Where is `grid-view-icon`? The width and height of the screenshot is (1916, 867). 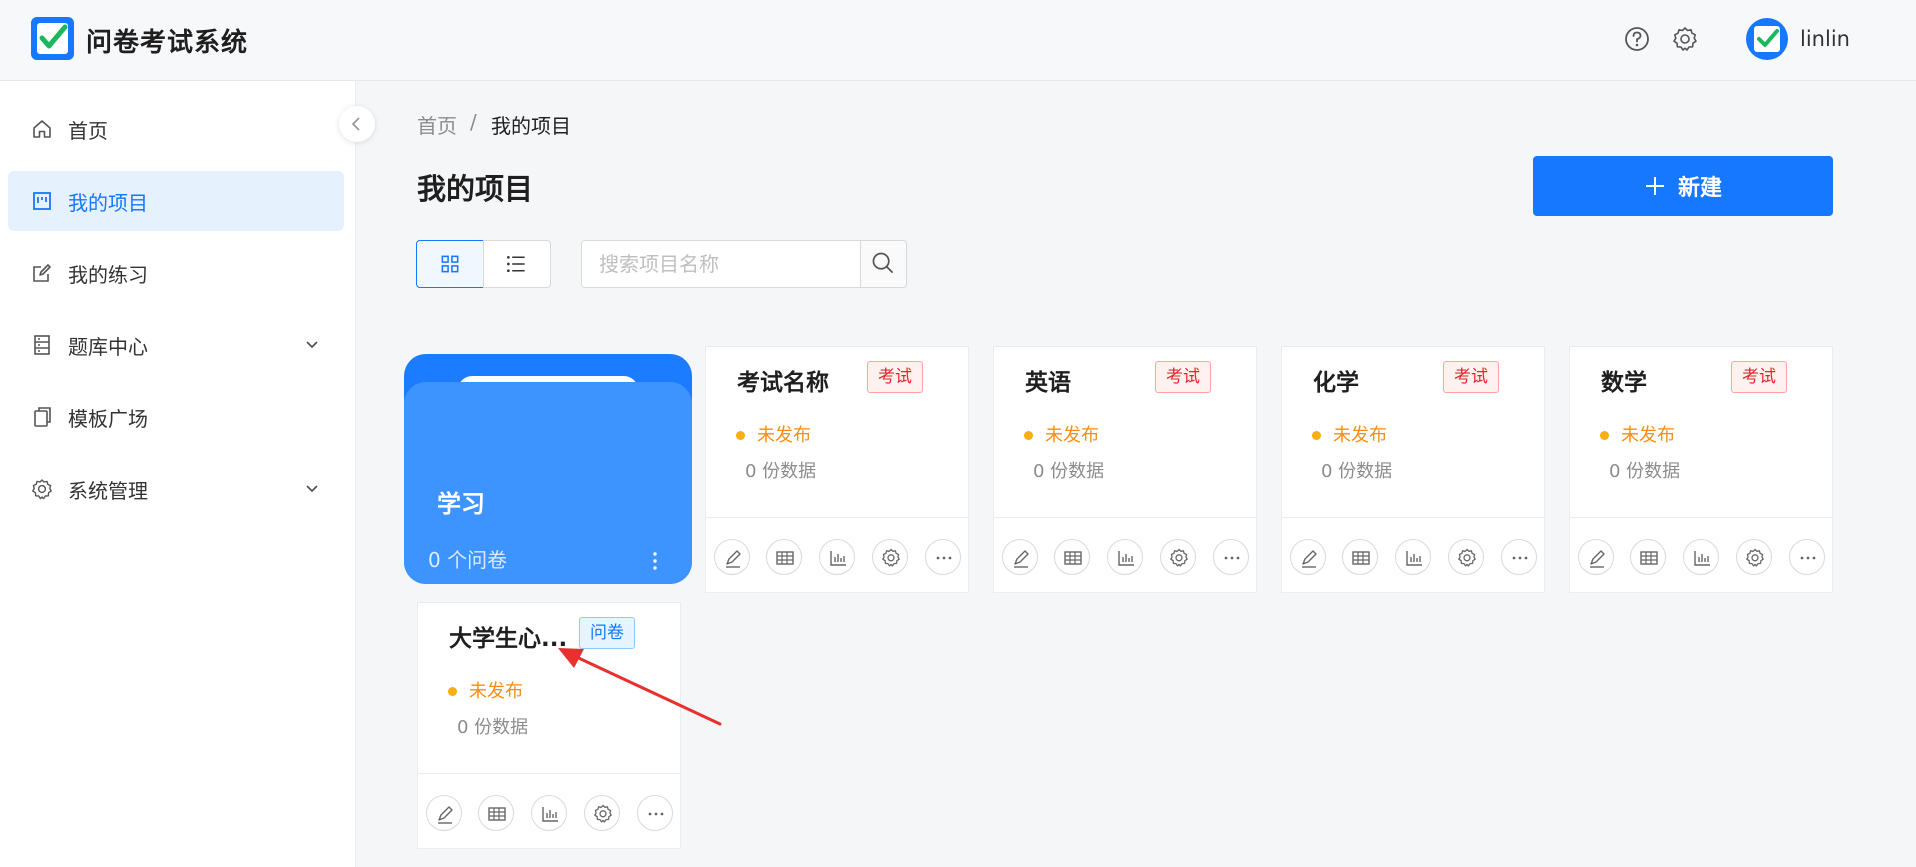 grid-view-icon is located at coordinates (450, 264).